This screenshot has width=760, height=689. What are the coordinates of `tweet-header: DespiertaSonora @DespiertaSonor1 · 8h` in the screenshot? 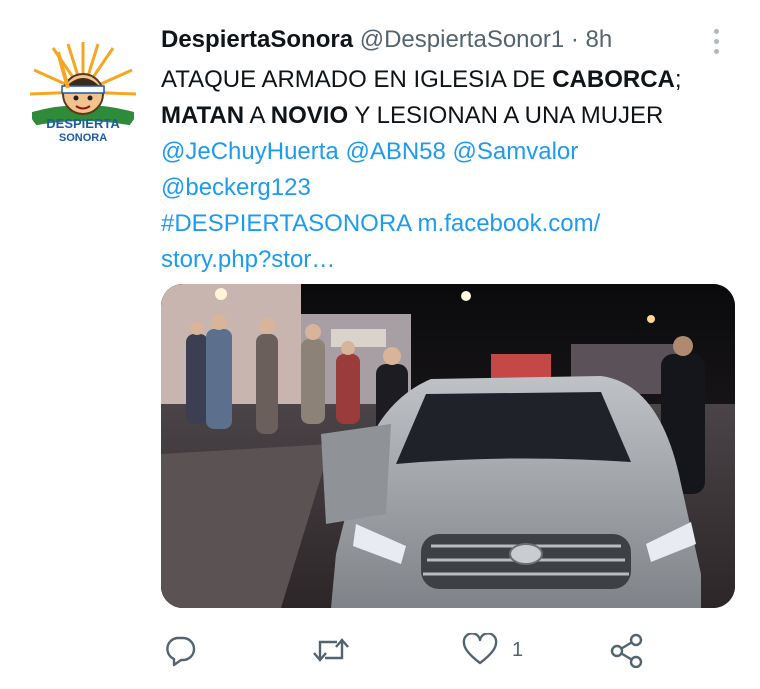 It's located at (386, 40).